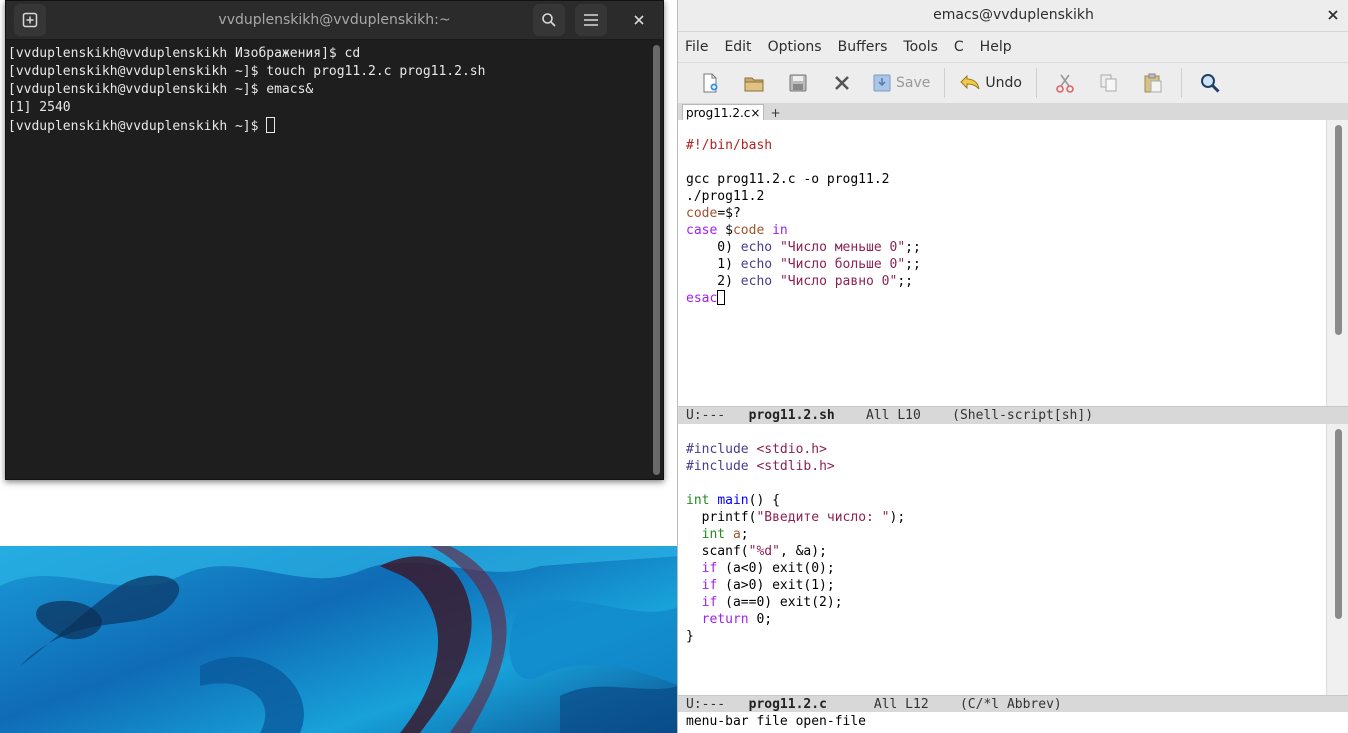 This screenshot has width=1348, height=733. I want to click on code-line: printf("Введите число: ");, so click(796, 517).